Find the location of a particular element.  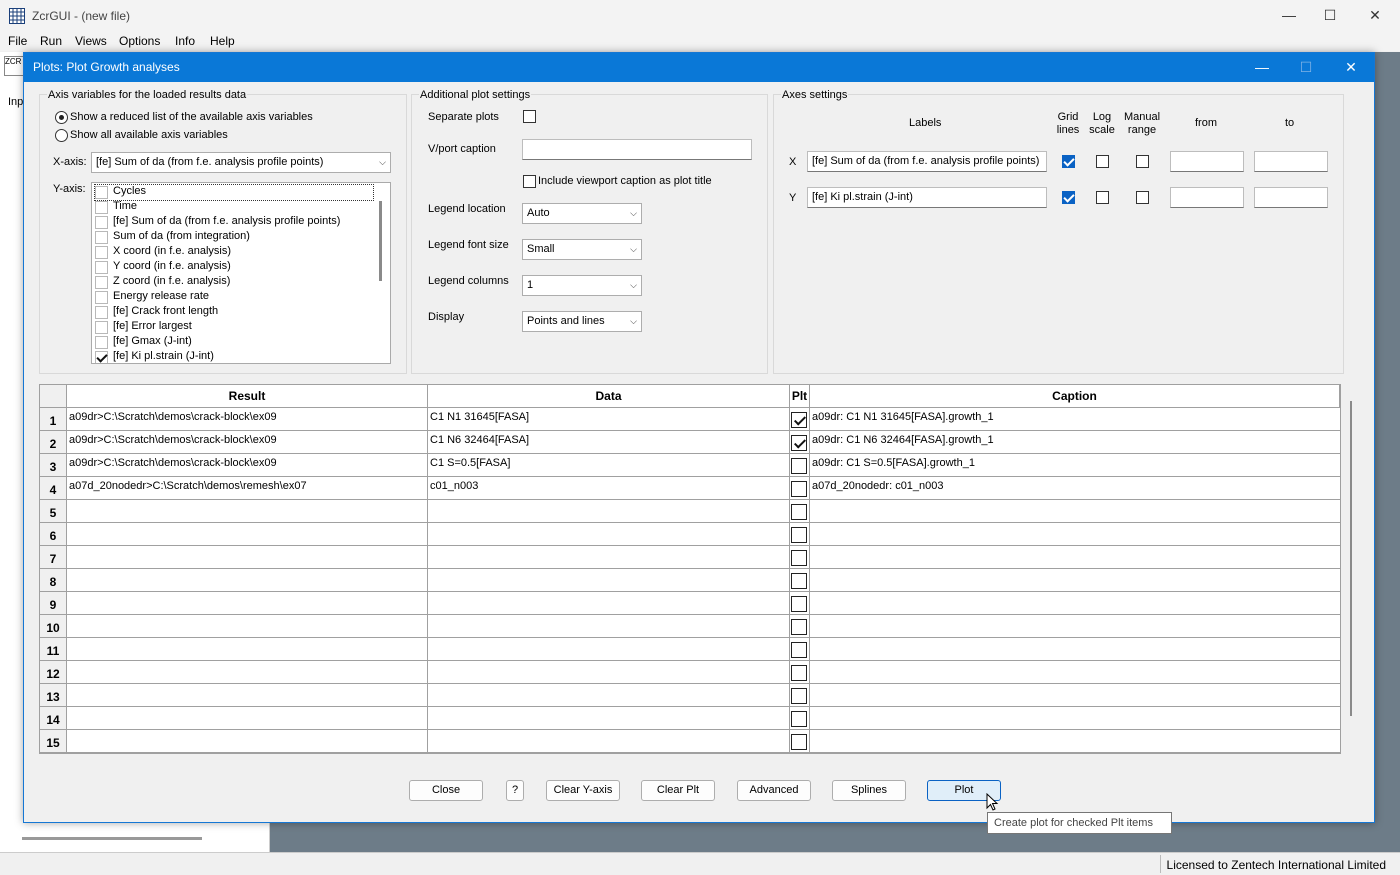

cell-data: C1 N6 32464[FASA] is located at coordinates (609, 442).